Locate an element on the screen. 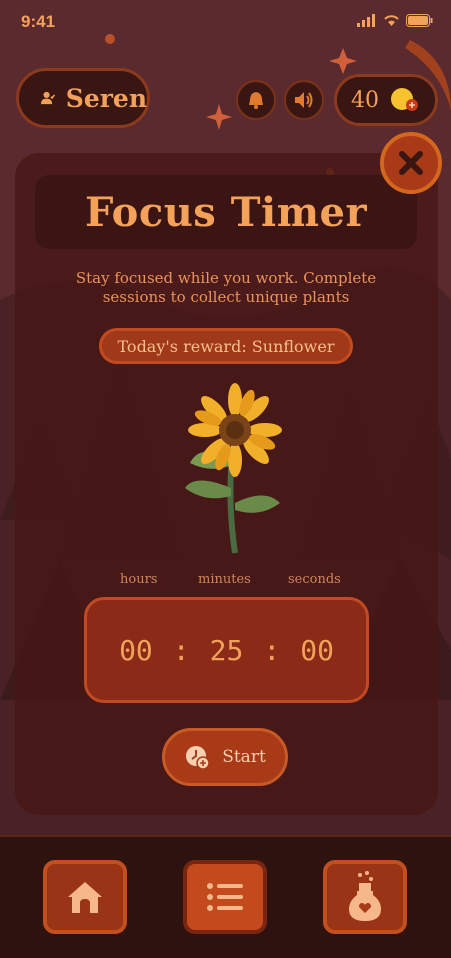 This screenshot has width=451, height=958. nav-potion is located at coordinates (365, 897).